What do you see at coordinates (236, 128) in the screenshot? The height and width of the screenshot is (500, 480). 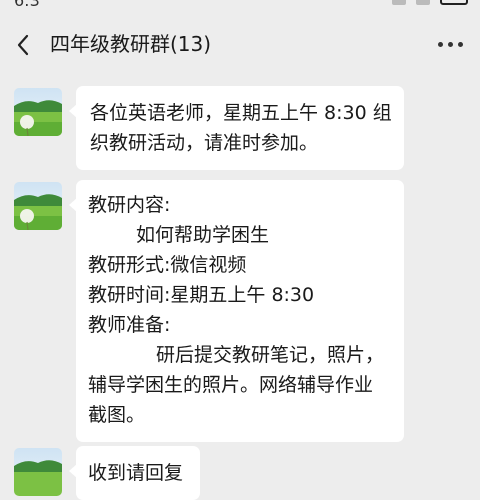 I see `message-bubble: 各位英语老师，星期五上午 8:30 组 织教研活动，请准时参加。` at bounding box center [236, 128].